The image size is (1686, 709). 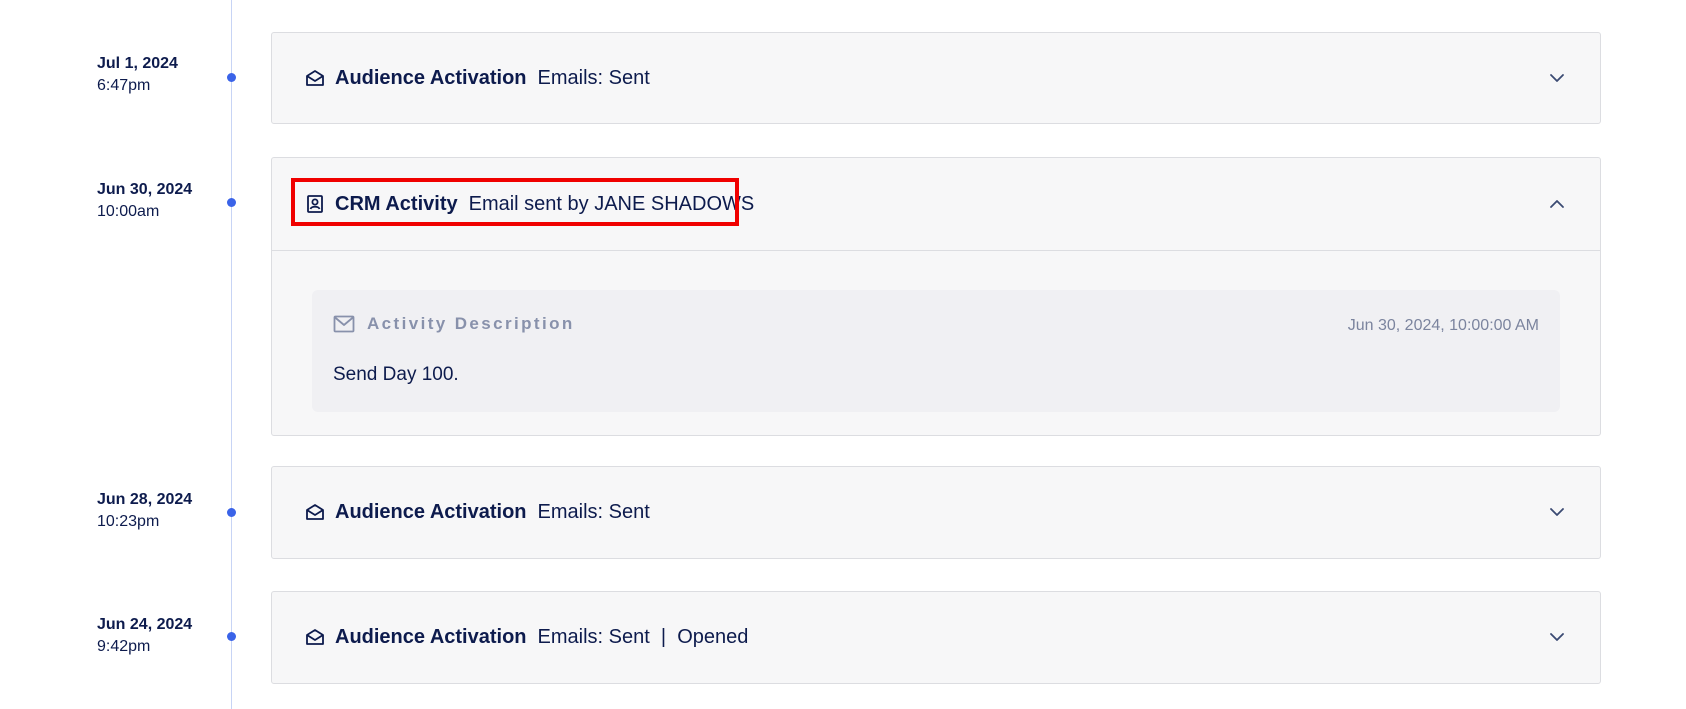 I want to click on timeline-time: 9:42pm, so click(x=124, y=646).